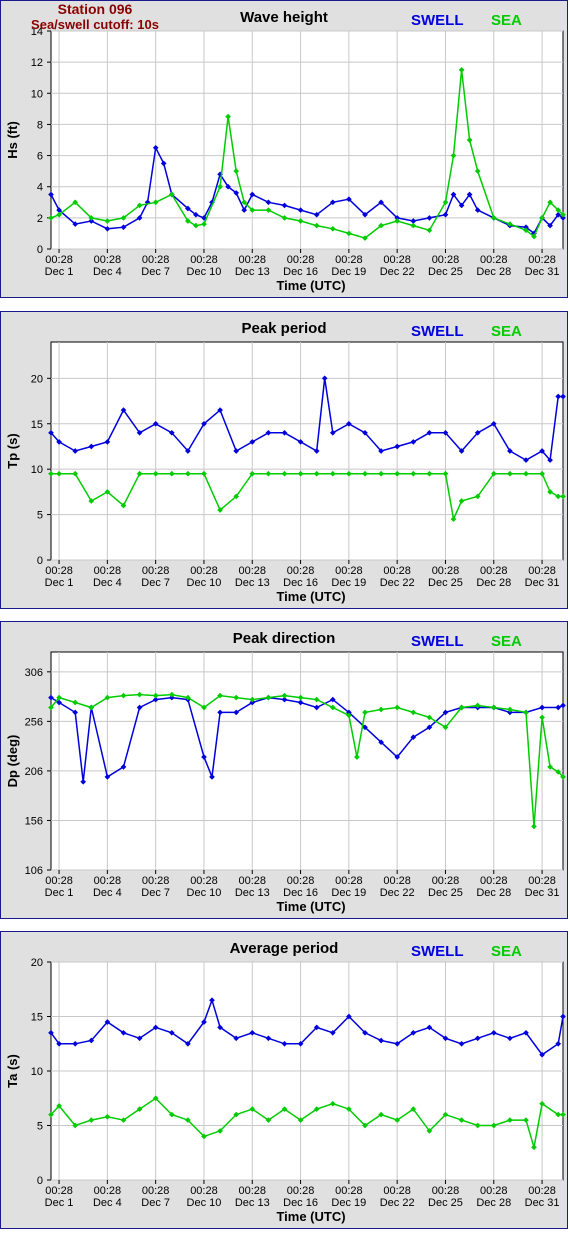 The width and height of the screenshot is (570, 1240). Describe the element at coordinates (34, 772) in the screenshot. I see `y-tick-label: 206` at that location.